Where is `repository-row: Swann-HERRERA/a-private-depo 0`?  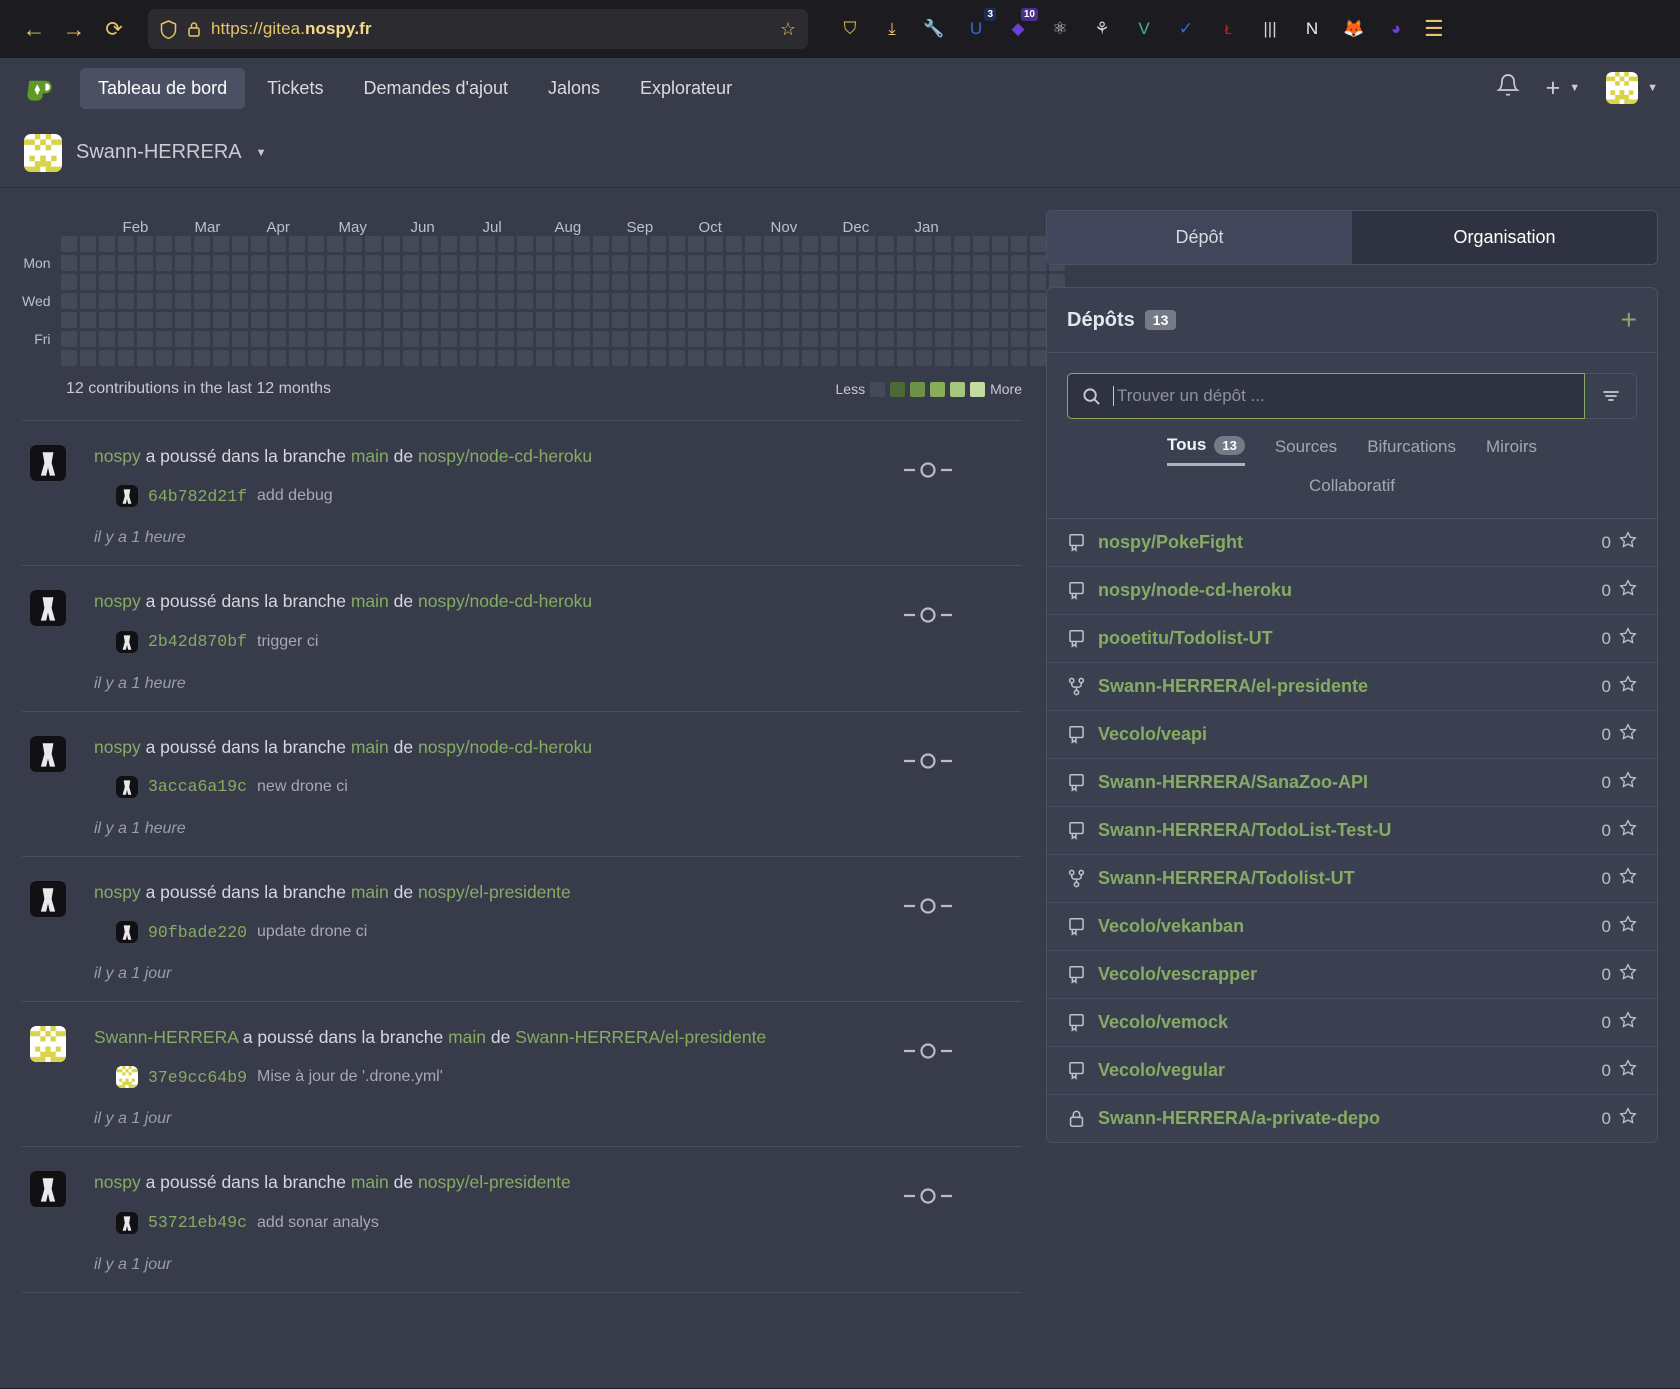
repository-row: Swann-HERRERA/a-private-depo 0 is located at coordinates (1352, 1118).